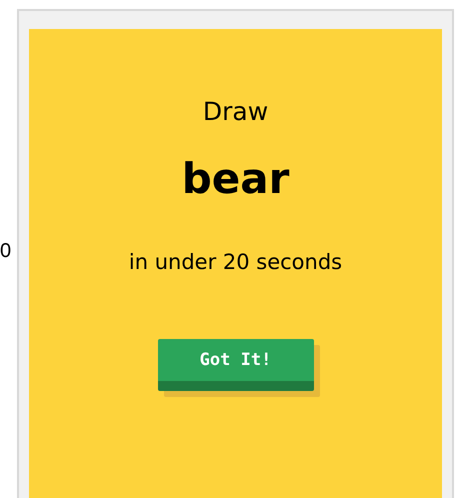 Image resolution: width=461 pixels, height=498 pixels. What do you see at coordinates (6, 251) in the screenshot?
I see `partial-text: 0` at bounding box center [6, 251].